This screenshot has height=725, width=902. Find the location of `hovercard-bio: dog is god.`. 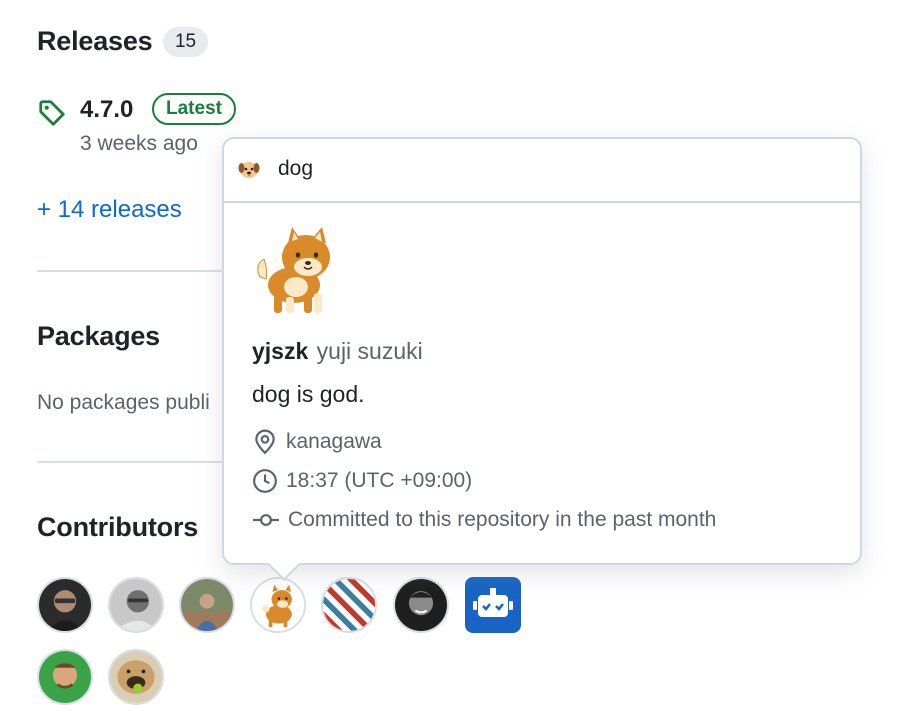

hovercard-bio: dog is god. is located at coordinates (308, 394).